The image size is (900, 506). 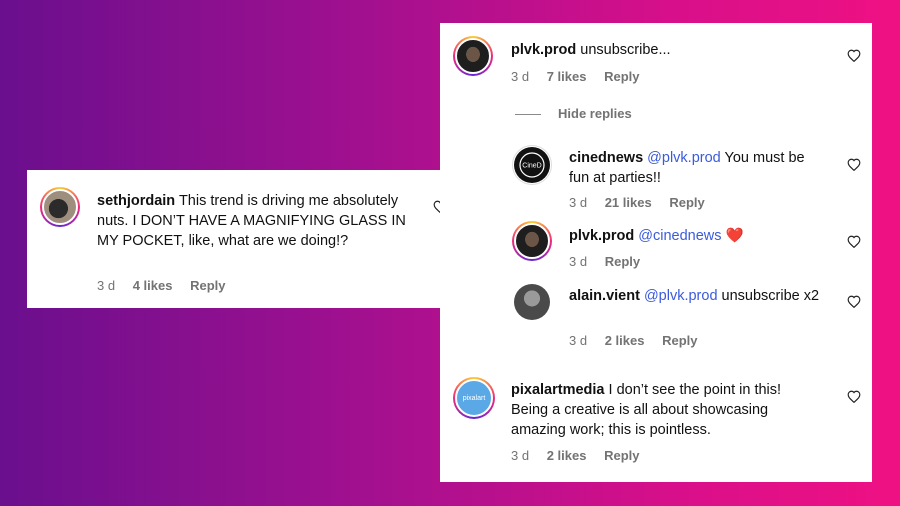 What do you see at coordinates (60, 207) in the screenshot?
I see `avatar-sethjordain` at bounding box center [60, 207].